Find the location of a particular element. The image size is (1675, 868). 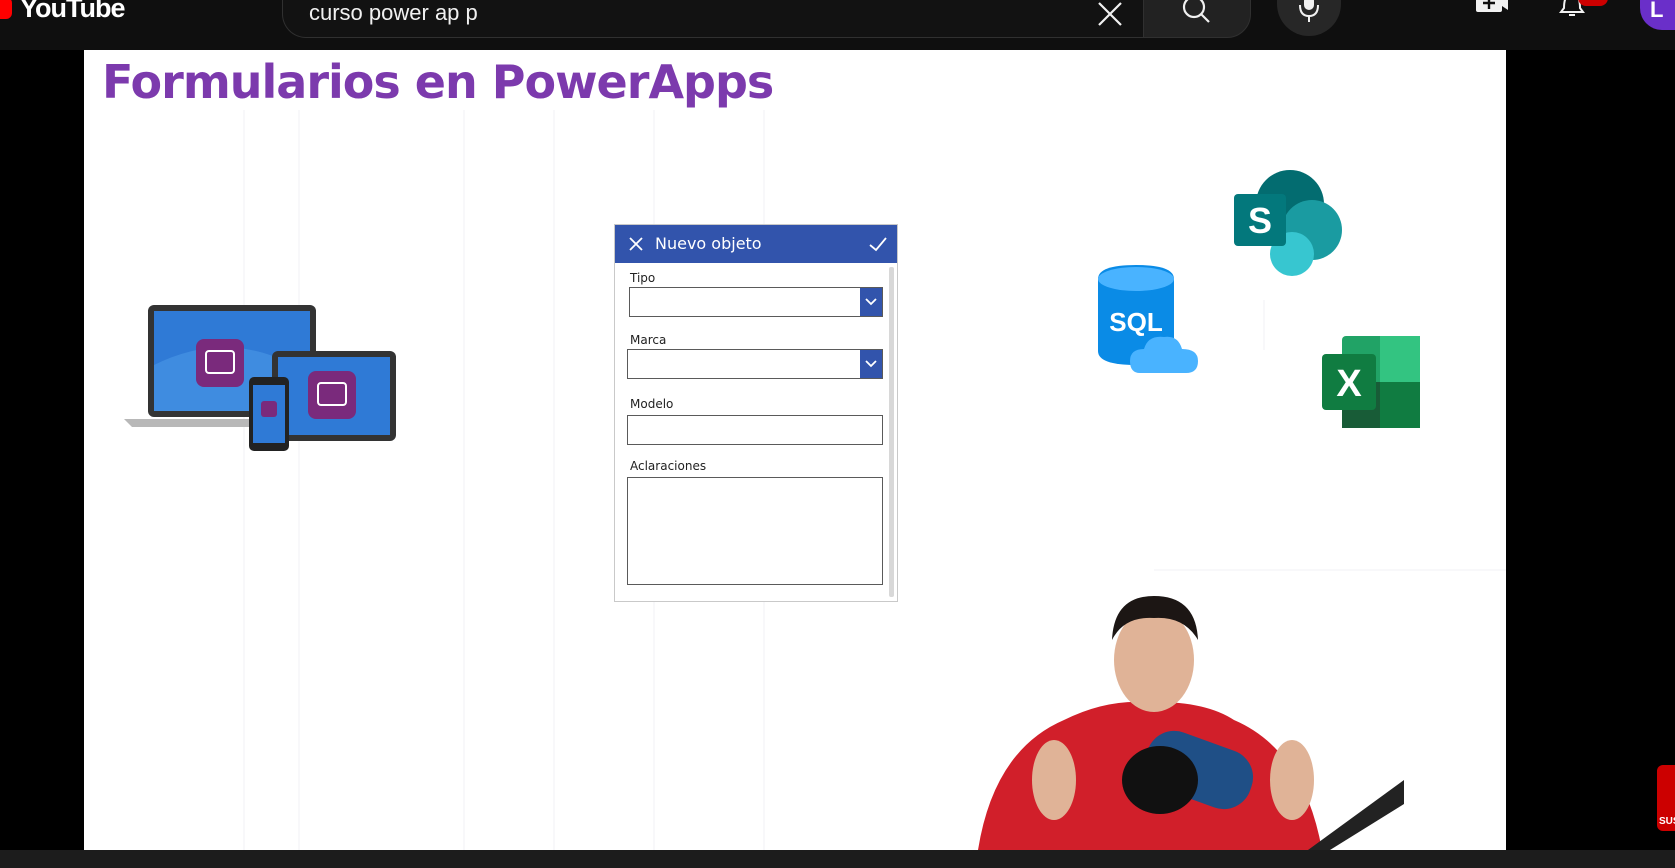

microphone-icon is located at coordinates (1309, 11).